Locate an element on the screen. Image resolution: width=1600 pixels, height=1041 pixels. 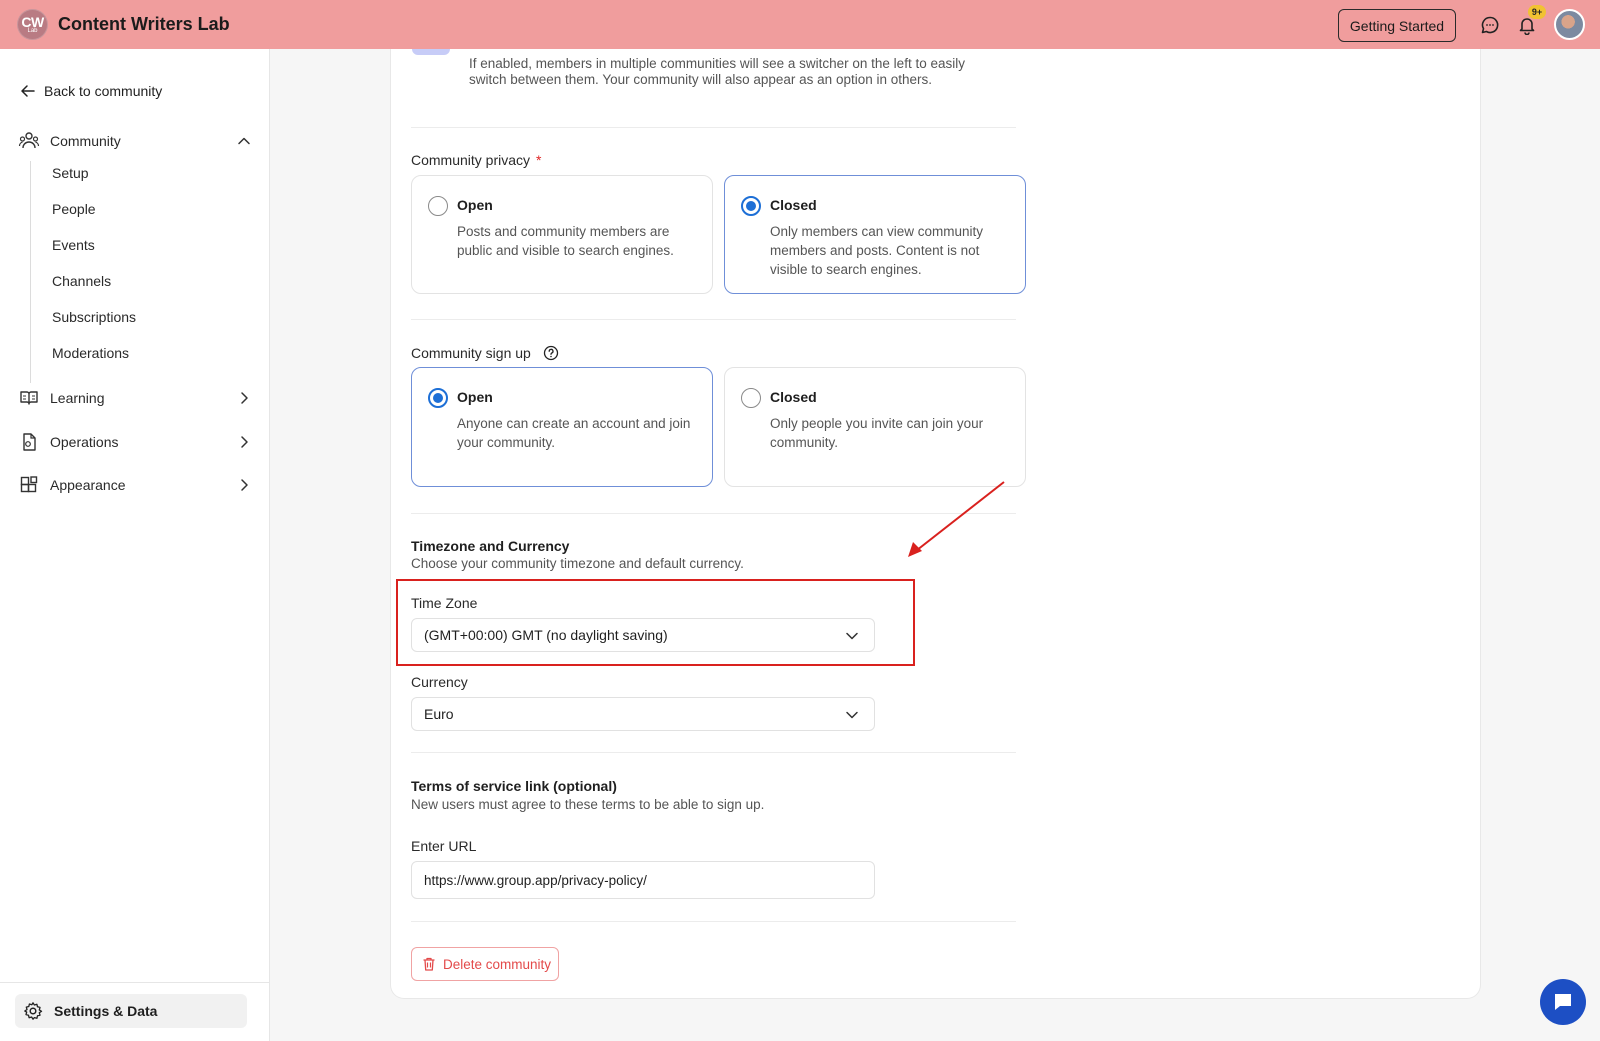
annotation-arrow-icon is located at coordinates (956, 519).